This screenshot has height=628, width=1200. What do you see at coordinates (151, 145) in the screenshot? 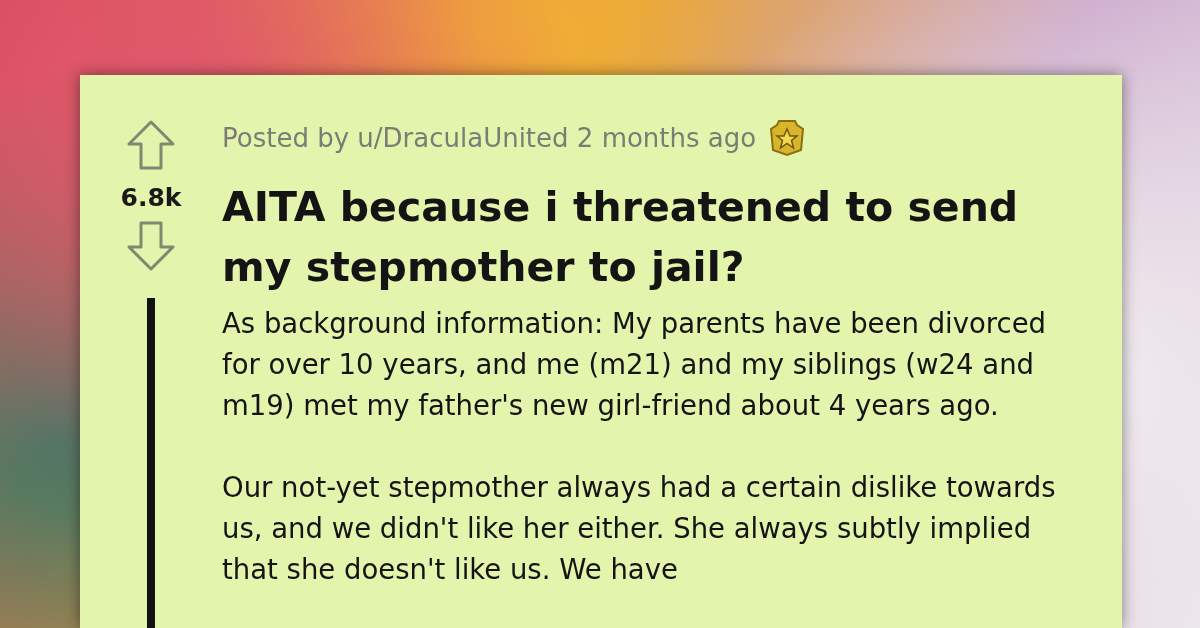
I see `upvote-icon` at bounding box center [151, 145].